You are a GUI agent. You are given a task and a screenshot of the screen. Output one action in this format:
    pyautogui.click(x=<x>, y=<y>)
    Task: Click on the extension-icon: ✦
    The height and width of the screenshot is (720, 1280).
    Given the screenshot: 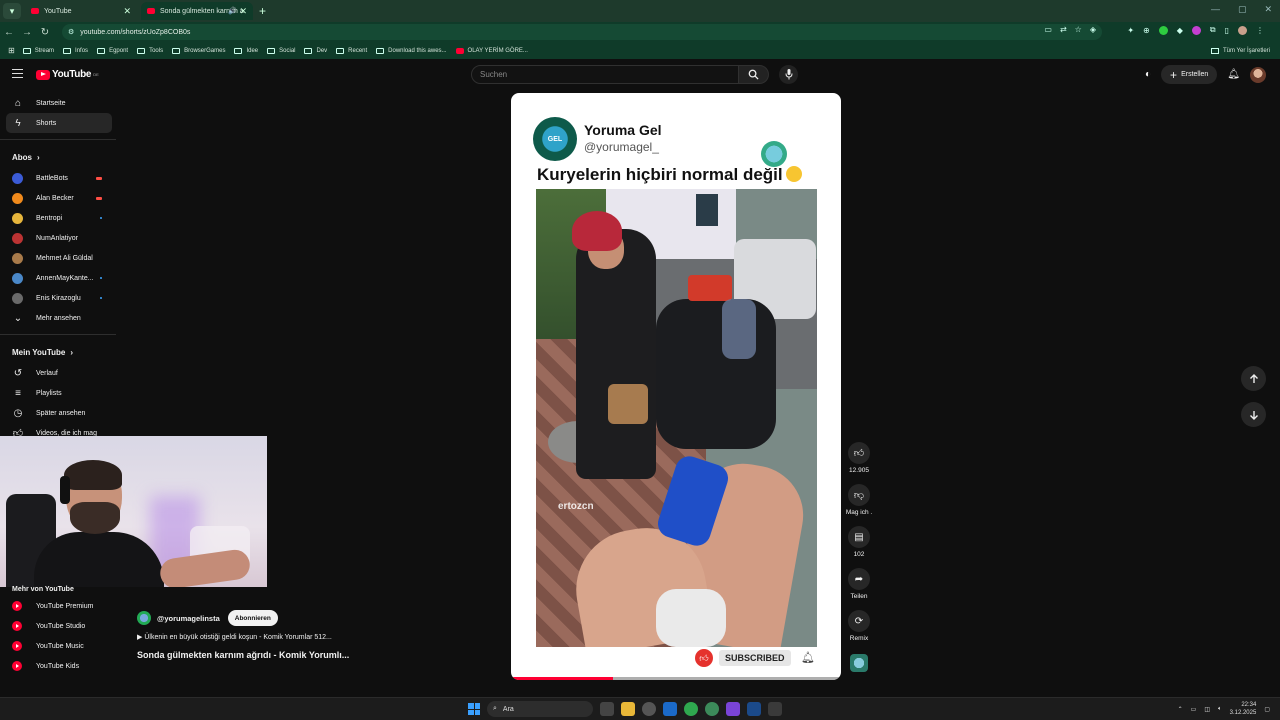 What is the action you would take?
    pyautogui.click(x=1130, y=30)
    